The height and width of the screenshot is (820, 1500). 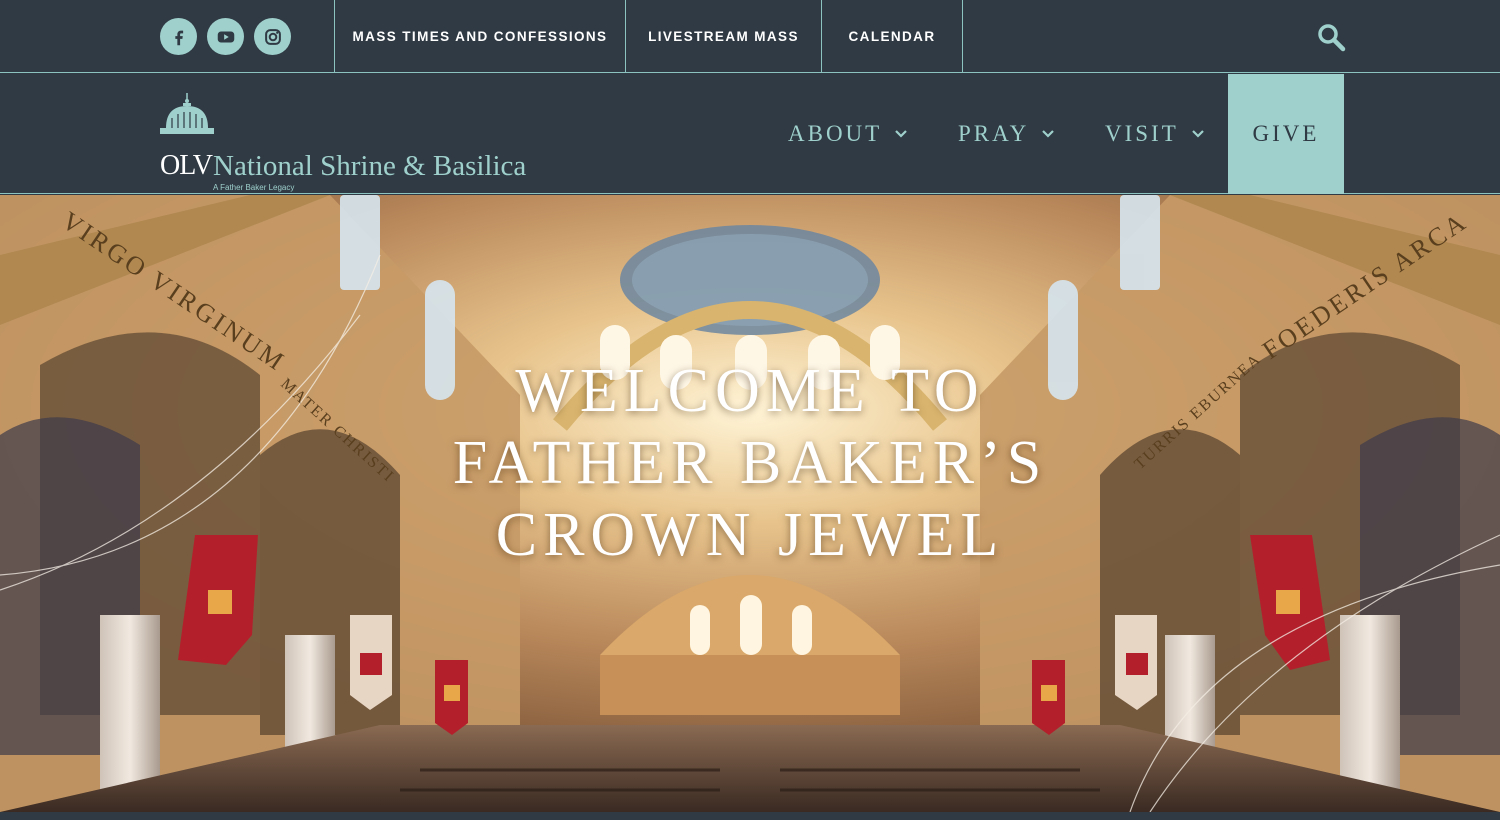 What do you see at coordinates (1331, 37) in the screenshot?
I see `search-icon` at bounding box center [1331, 37].